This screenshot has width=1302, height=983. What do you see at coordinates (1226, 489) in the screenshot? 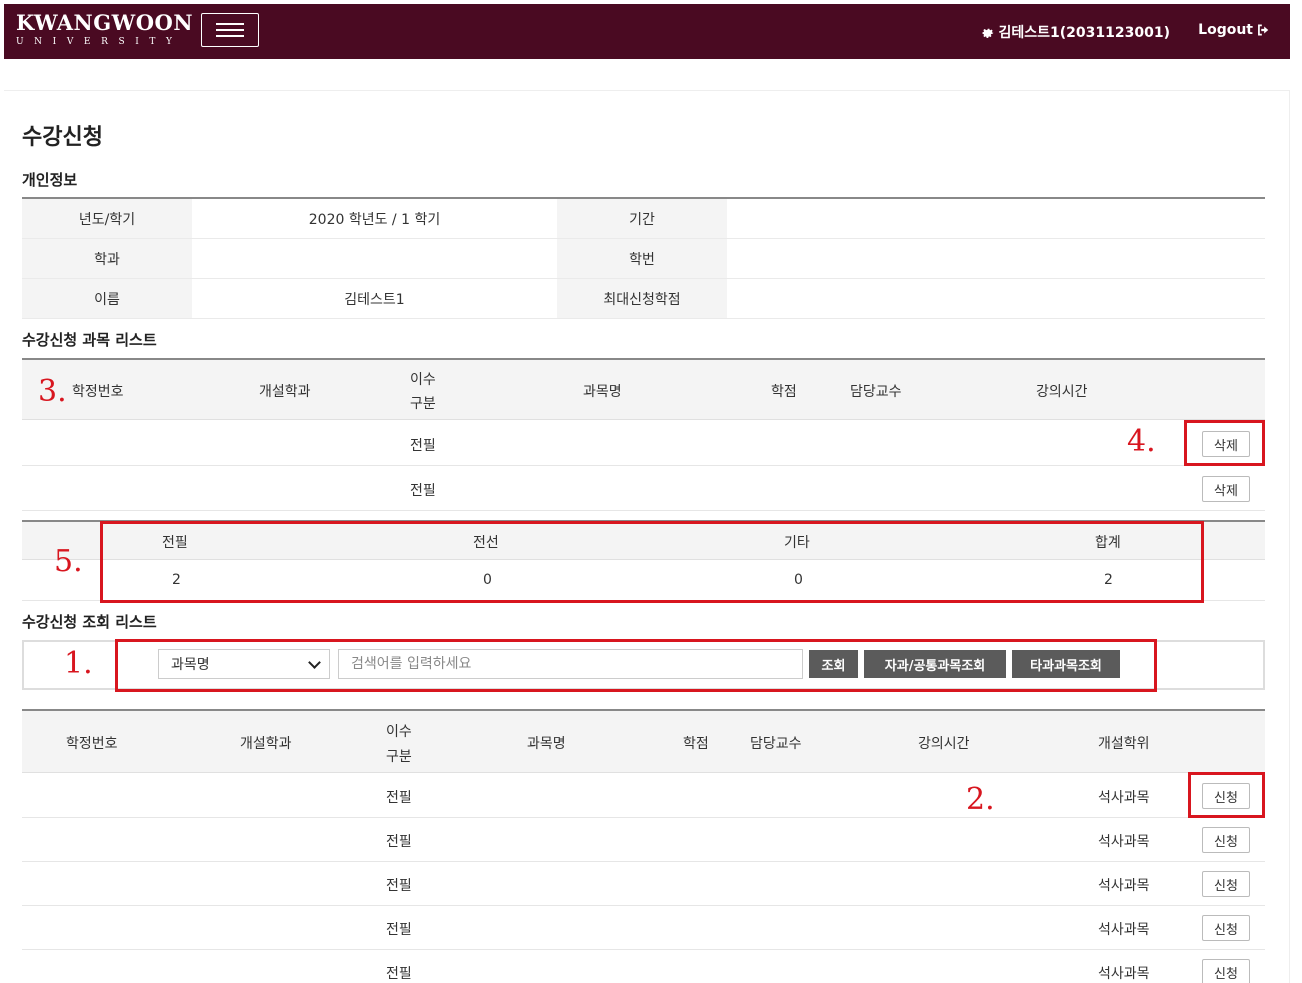
I see `delete-button: 삭제` at bounding box center [1226, 489].